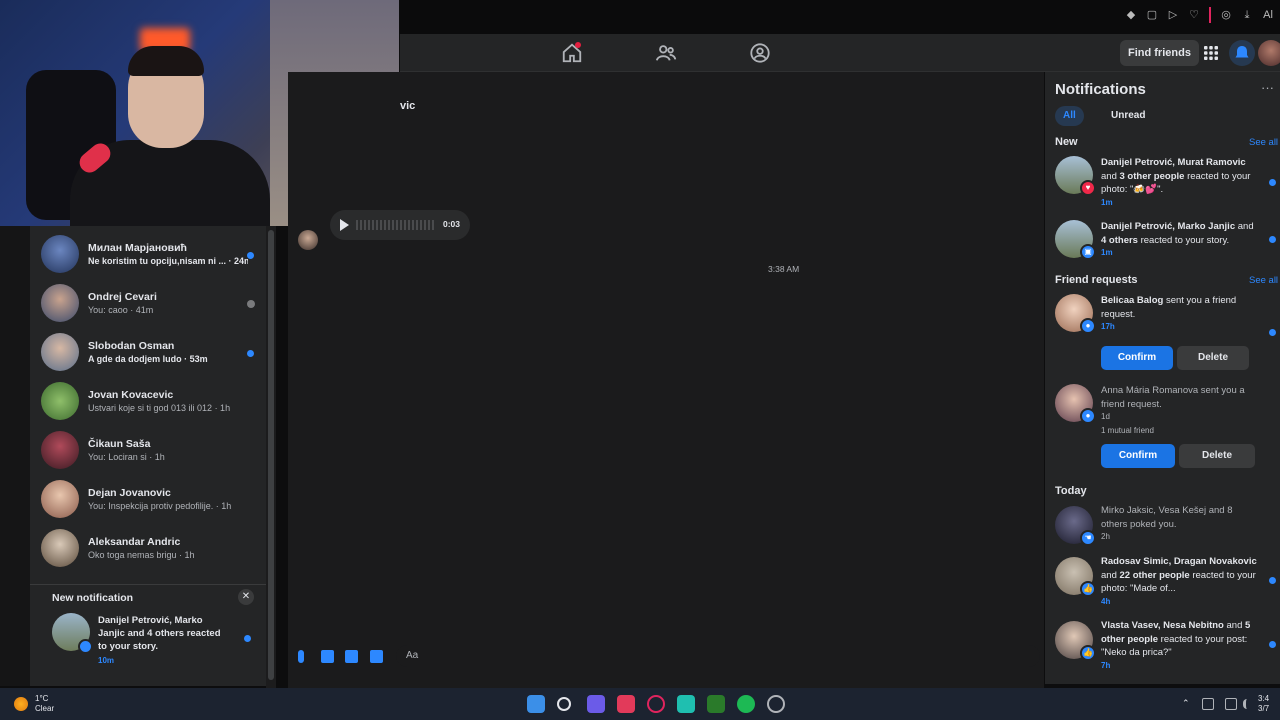 This screenshot has width=1280, height=720. Describe the element at coordinates (1128, 116) in the screenshot. I see `tab-unread: Unread` at that location.